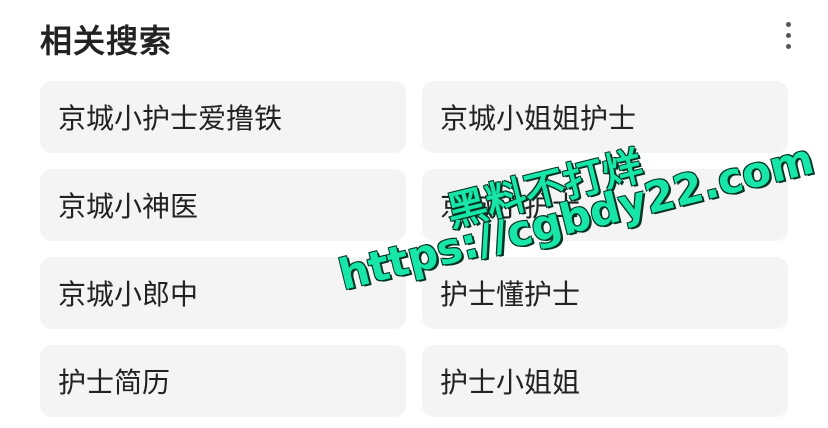 The image size is (828, 428). Describe the element at coordinates (510, 294) in the screenshot. I see `chip-label: 护士懂护士` at that location.